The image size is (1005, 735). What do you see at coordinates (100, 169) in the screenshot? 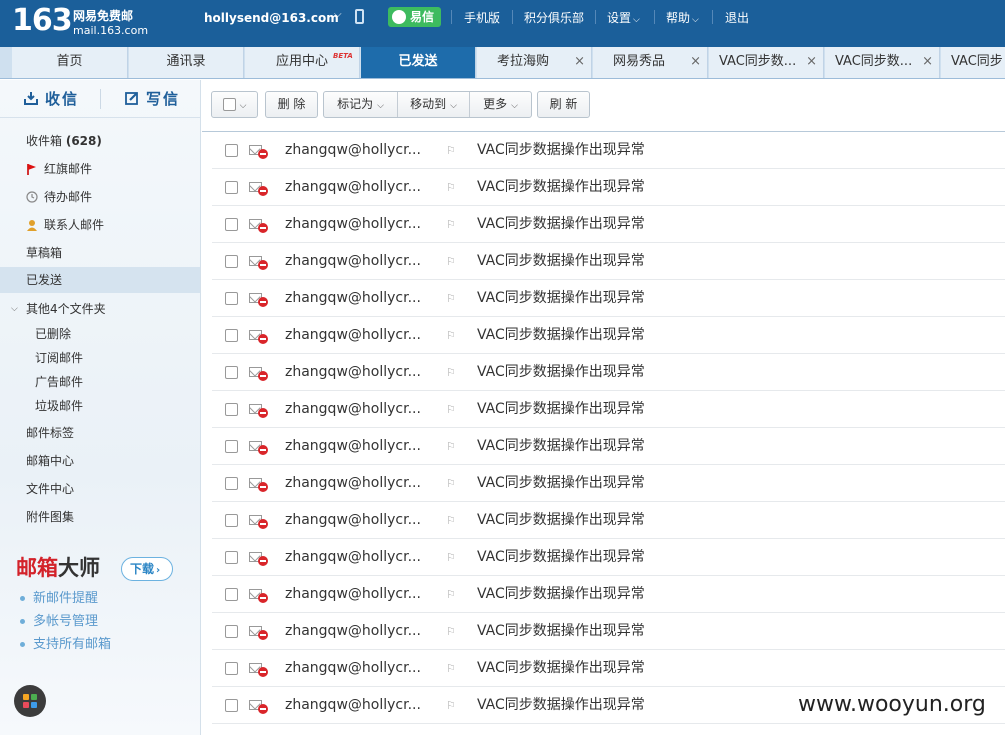
I see `sidebar-item-flagged: 红旗邮件` at bounding box center [100, 169].